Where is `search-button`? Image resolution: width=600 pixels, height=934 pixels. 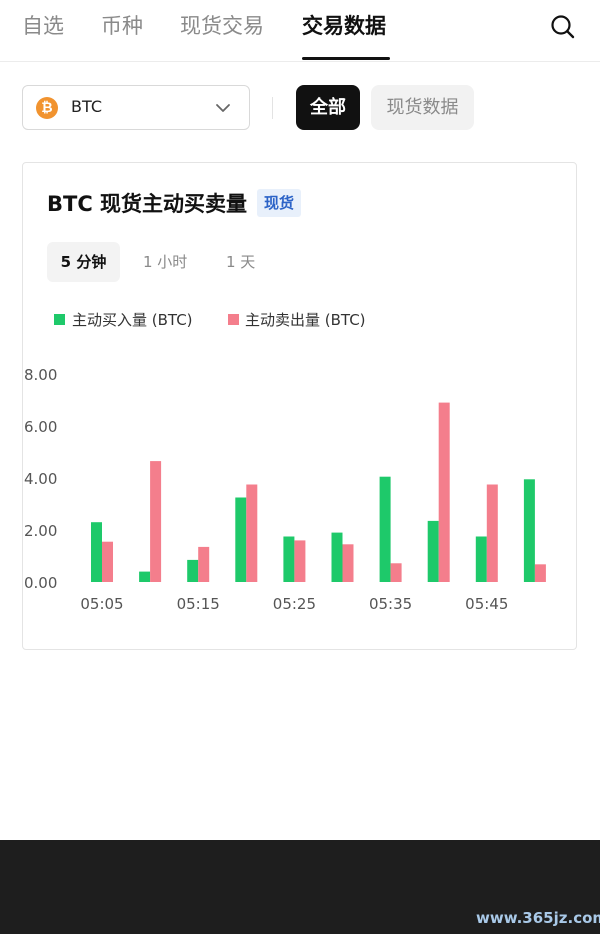 search-button is located at coordinates (563, 27).